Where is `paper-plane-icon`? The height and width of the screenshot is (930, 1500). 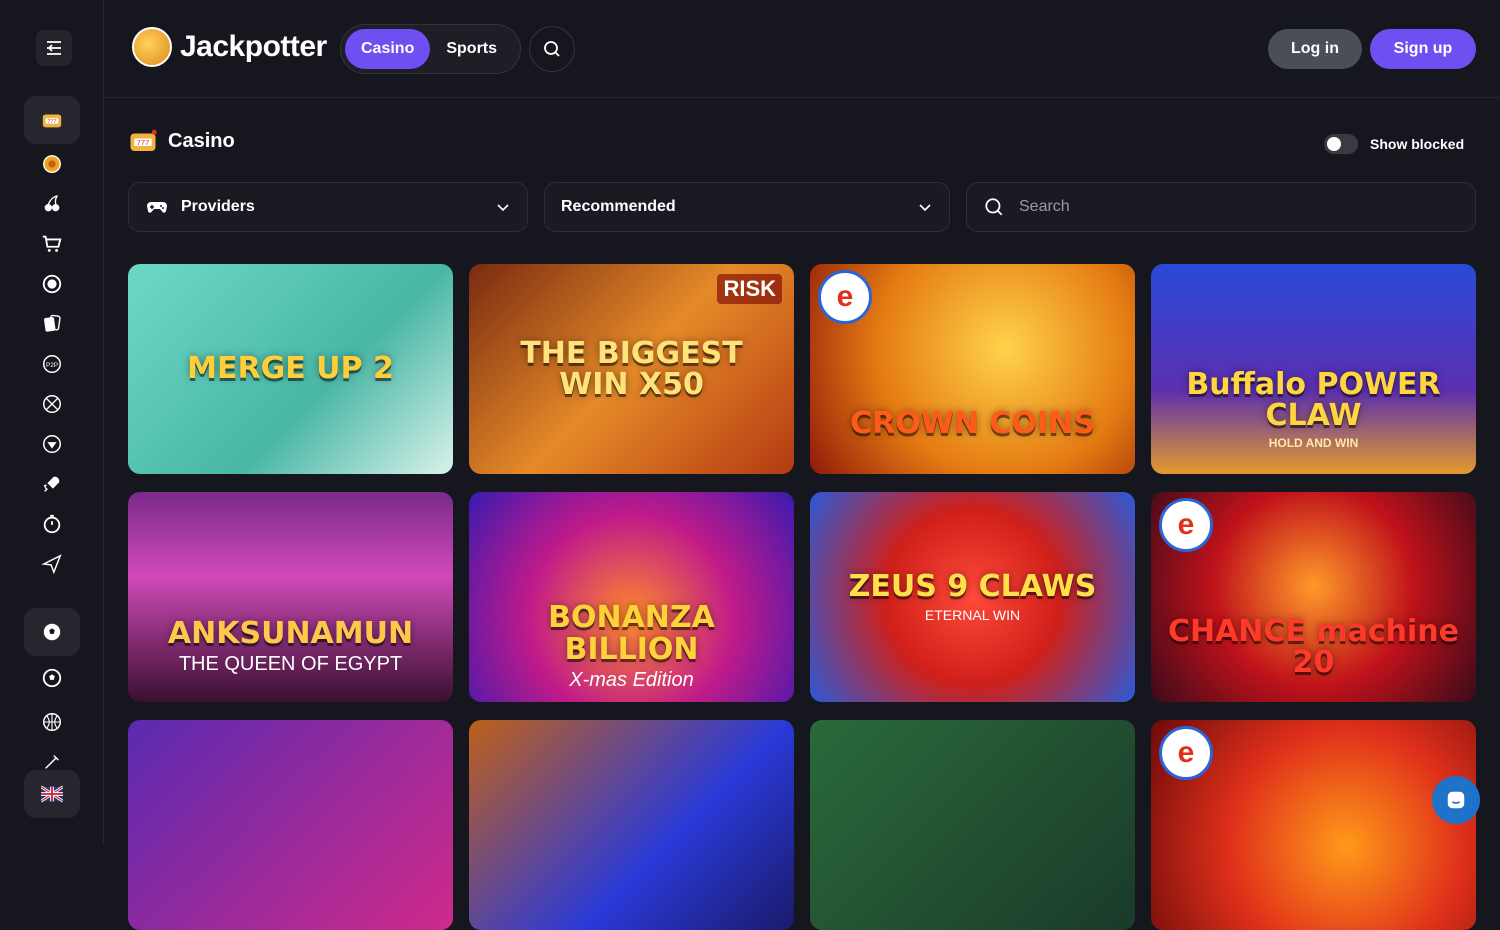
paper-plane-icon is located at coordinates (52, 564).